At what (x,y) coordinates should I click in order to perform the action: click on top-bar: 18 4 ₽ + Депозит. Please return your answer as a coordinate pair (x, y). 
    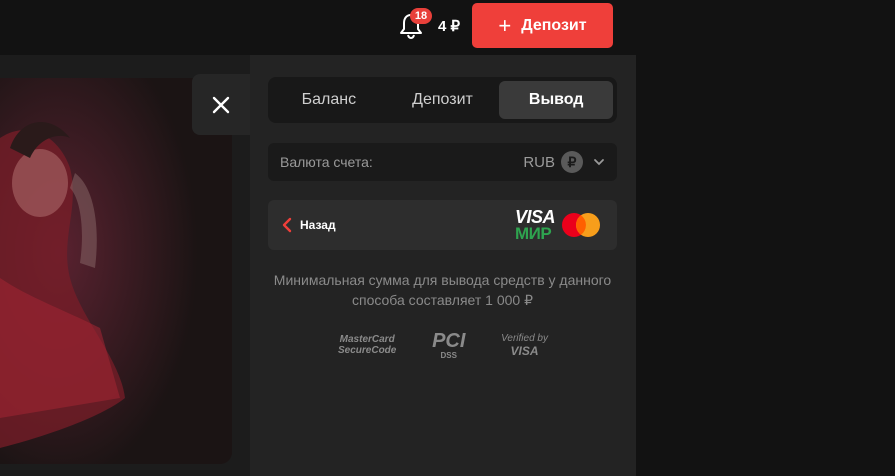
    Looking at the image, I should click on (447, 27).